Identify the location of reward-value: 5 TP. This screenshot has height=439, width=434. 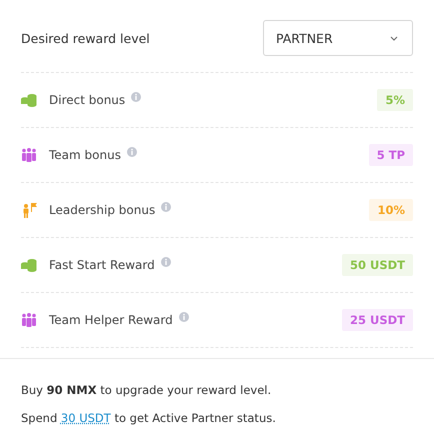
(390, 155).